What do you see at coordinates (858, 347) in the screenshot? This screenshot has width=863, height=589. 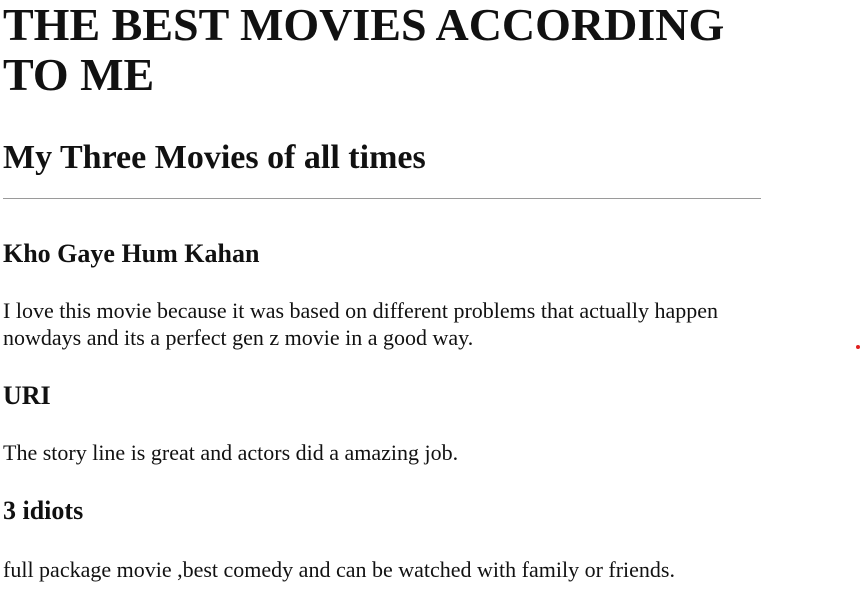 I see `red-dot-mark` at bounding box center [858, 347].